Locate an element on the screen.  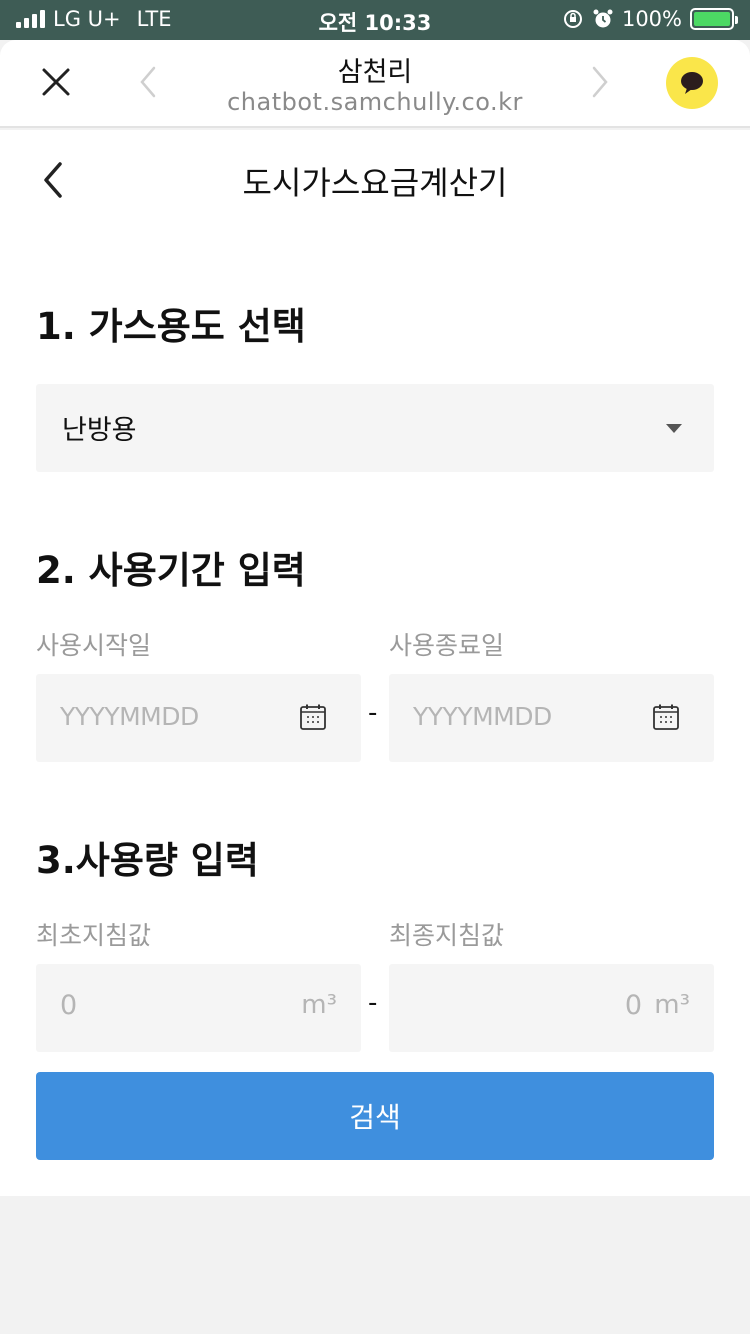
final-reading-unit: m³ is located at coordinates (672, 1005).